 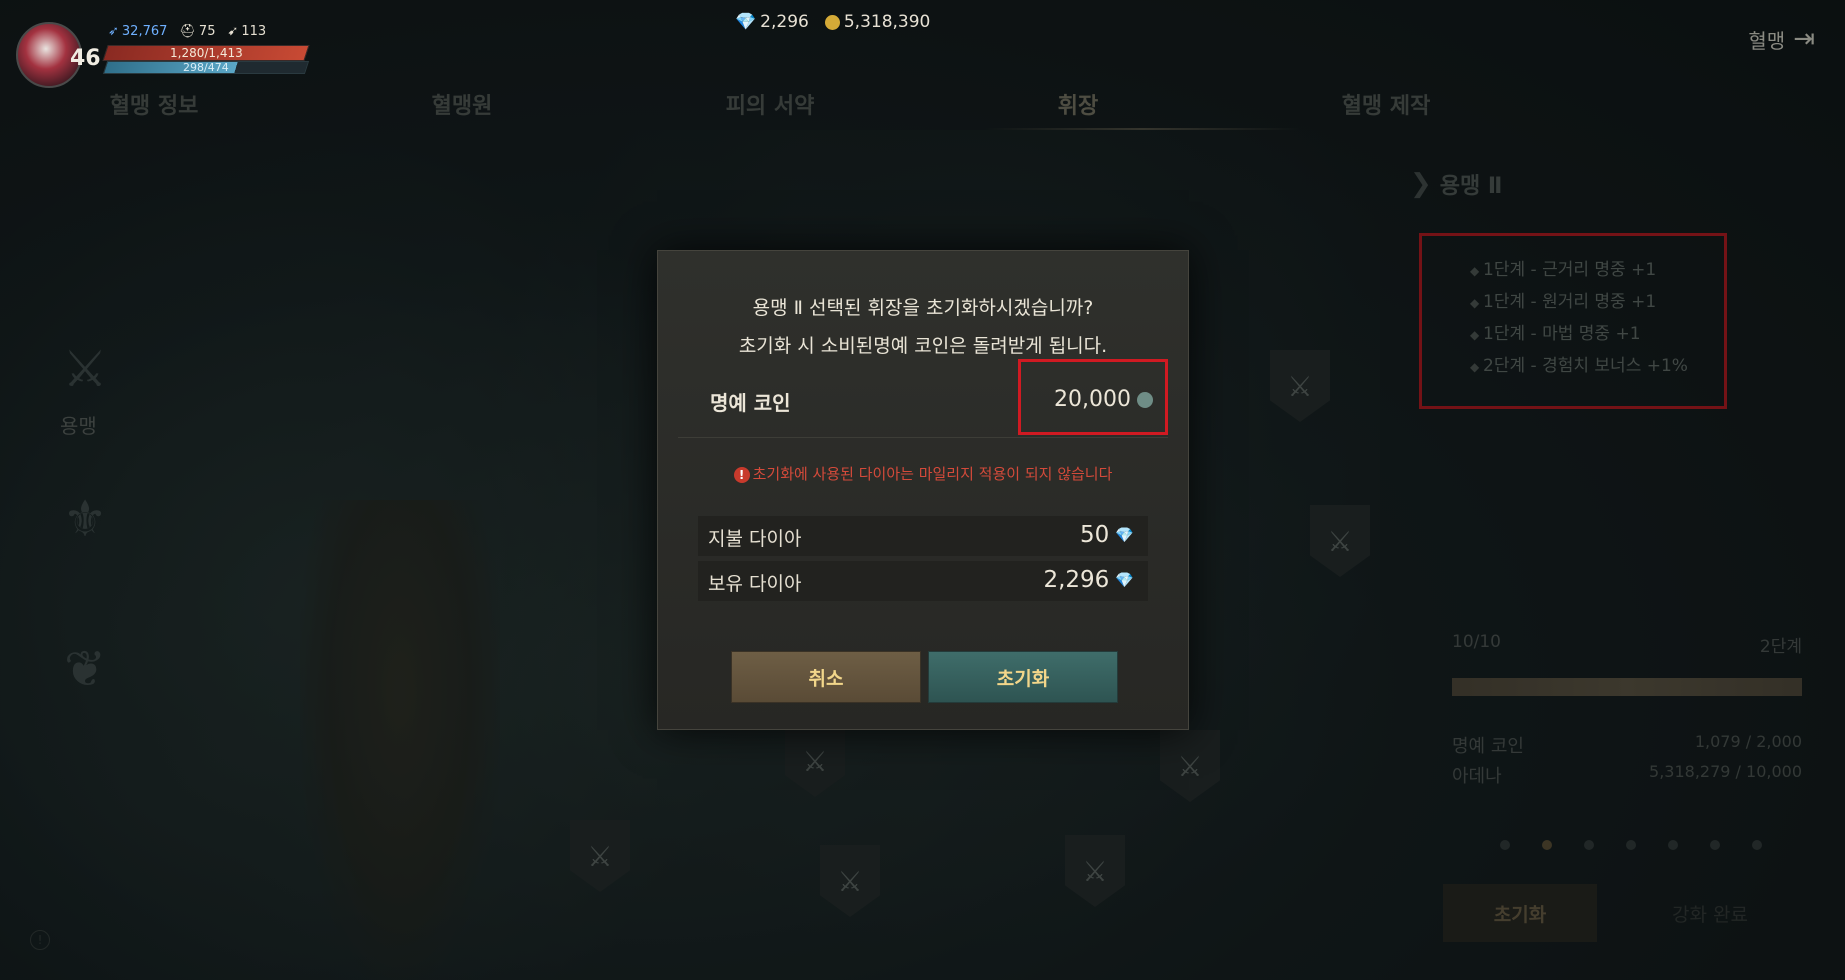 What do you see at coordinates (1076, 580) in the screenshot?
I see `own-diamond-value: 2,296` at bounding box center [1076, 580].